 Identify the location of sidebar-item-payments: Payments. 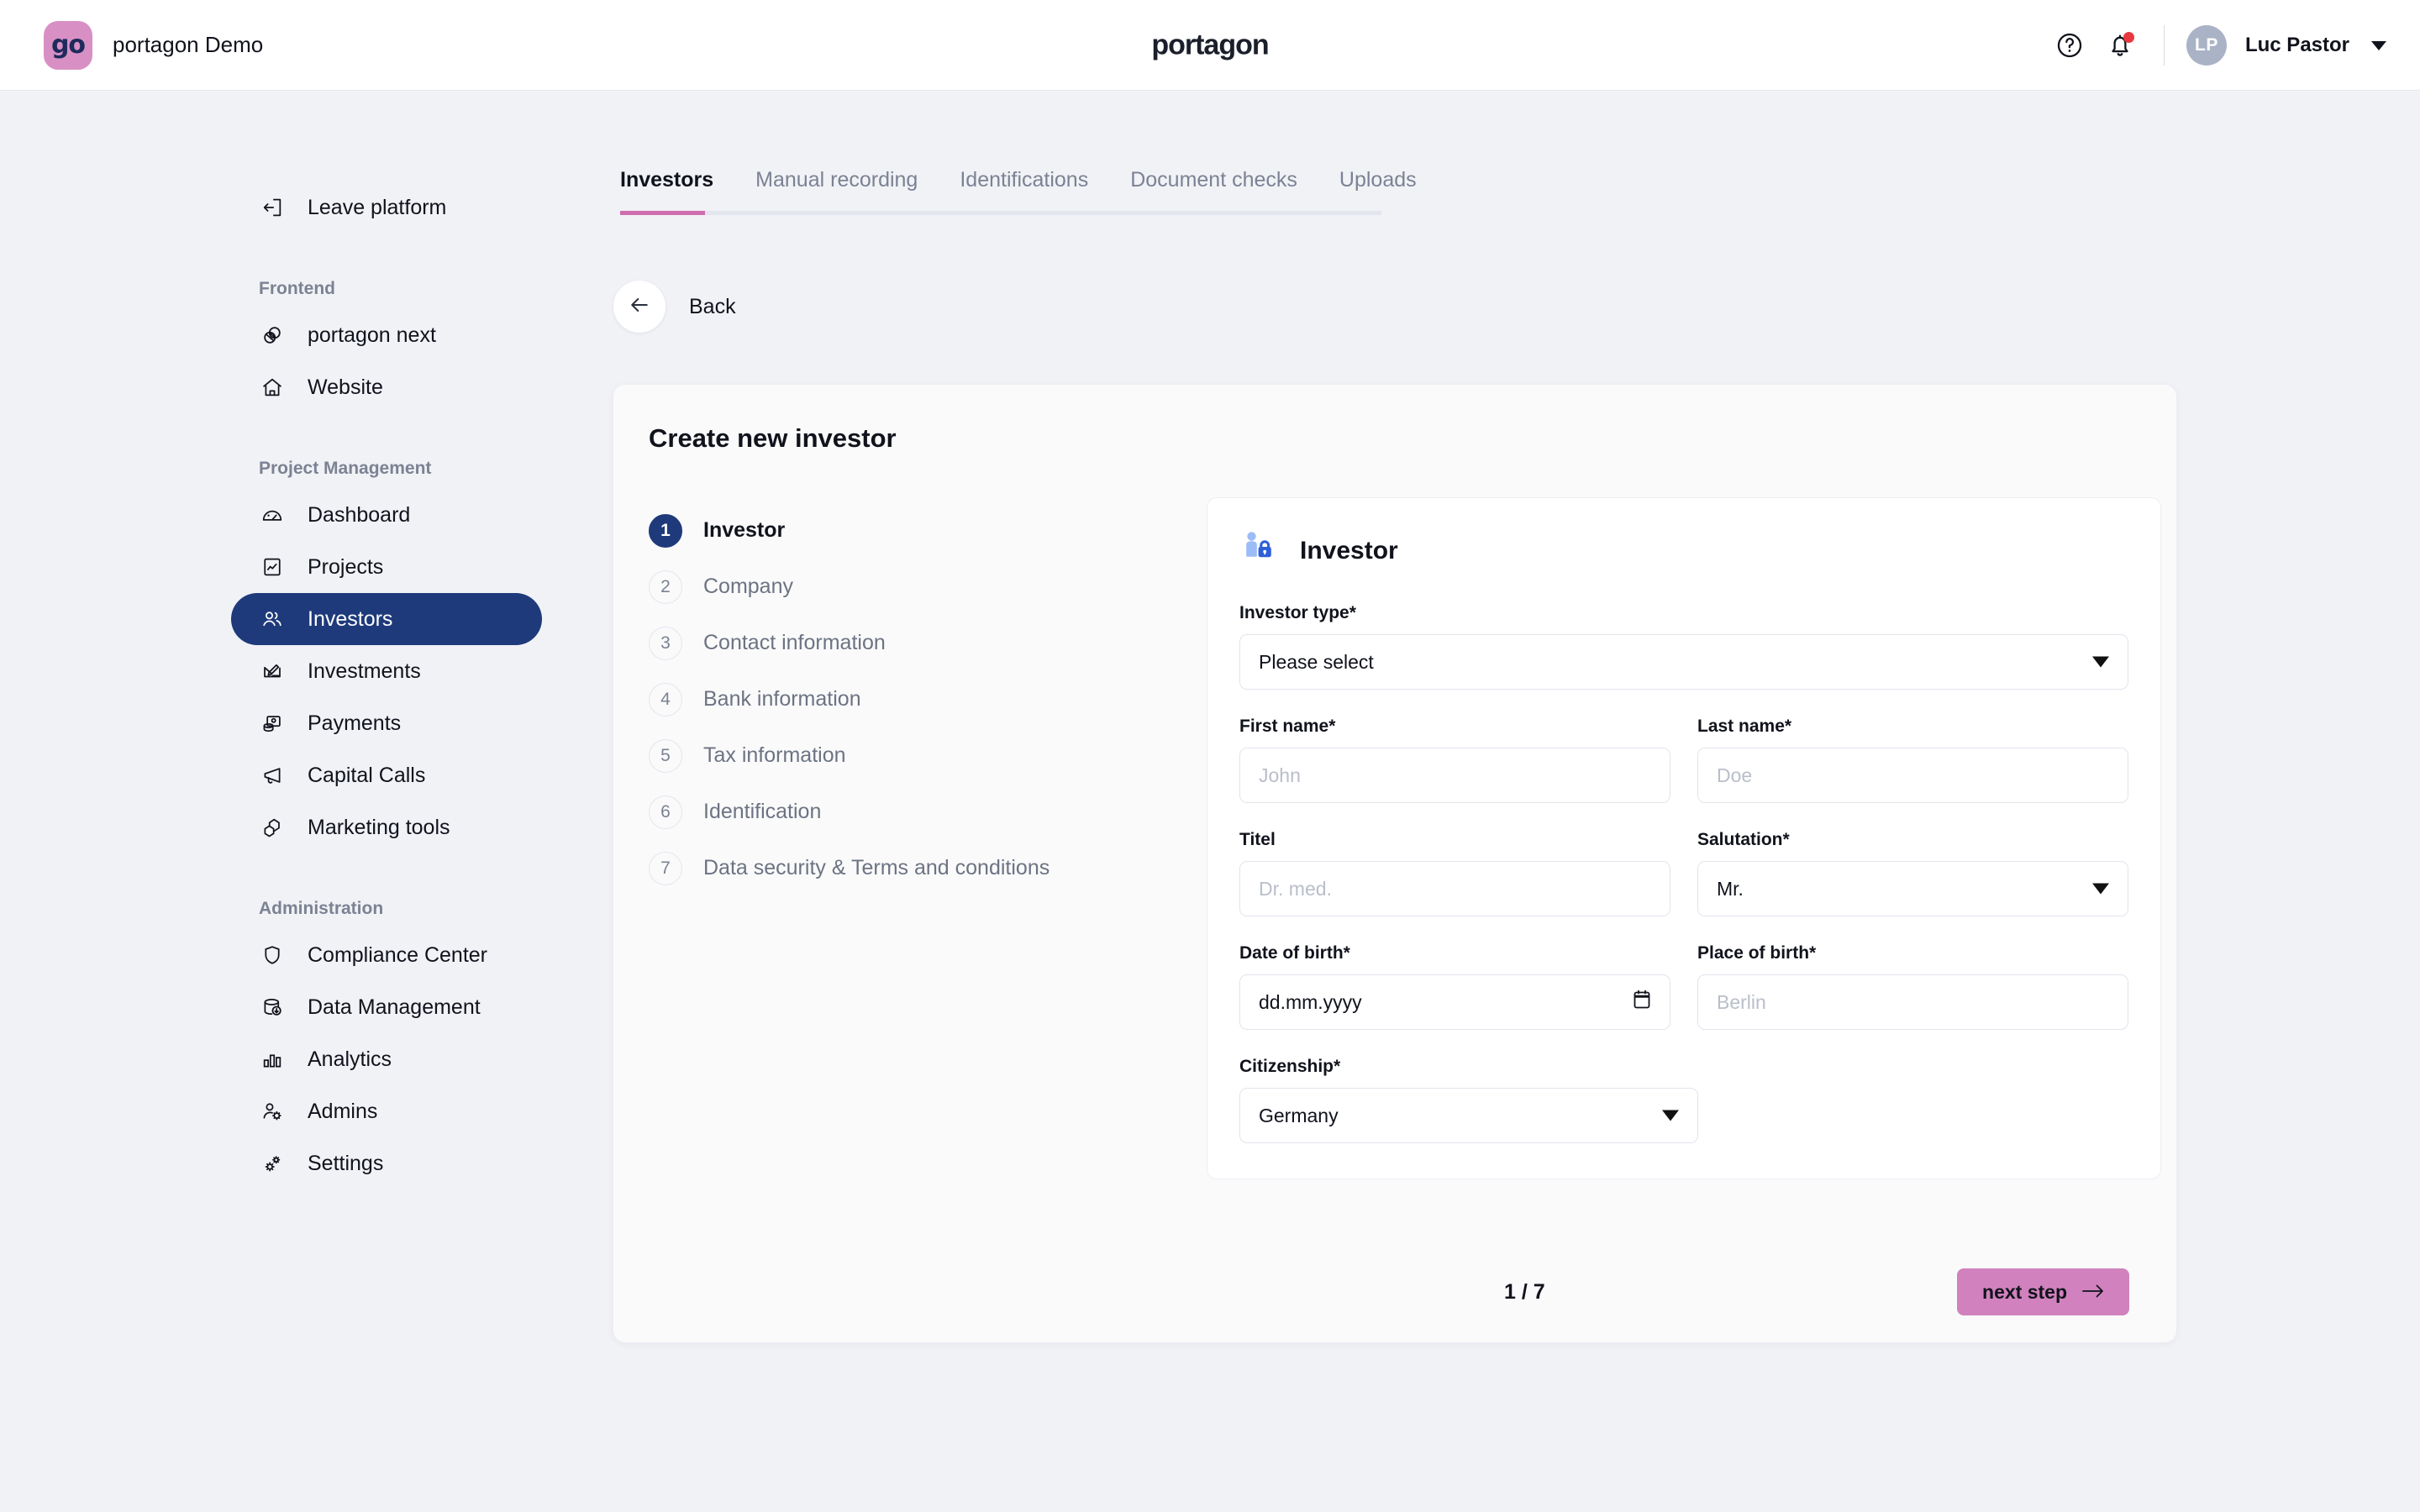
(386, 723).